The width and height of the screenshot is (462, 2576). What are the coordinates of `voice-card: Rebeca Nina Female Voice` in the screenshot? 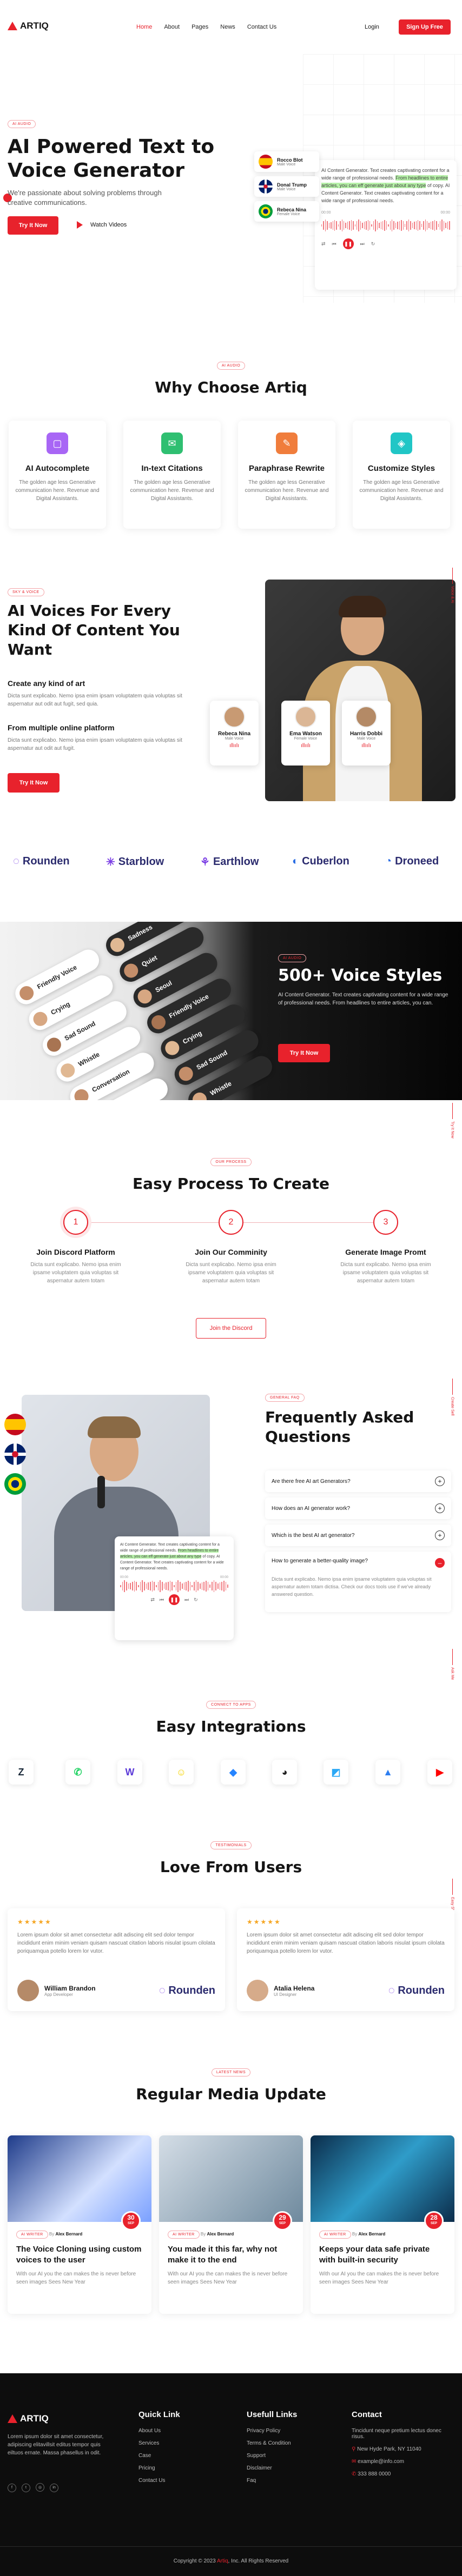 It's located at (287, 211).